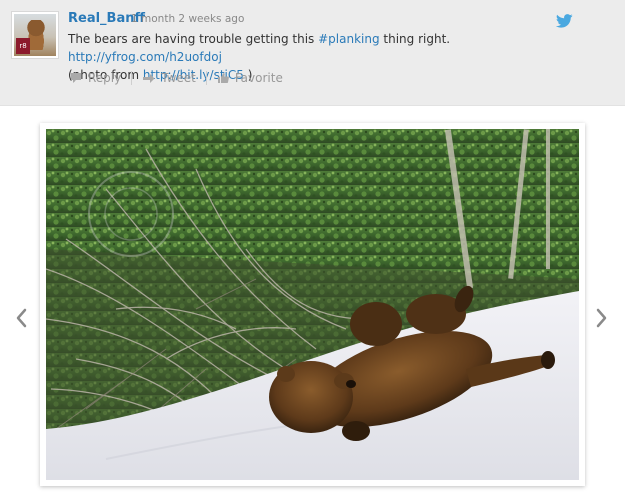  I want to click on favorite-button: Favorite, so click(250, 78).